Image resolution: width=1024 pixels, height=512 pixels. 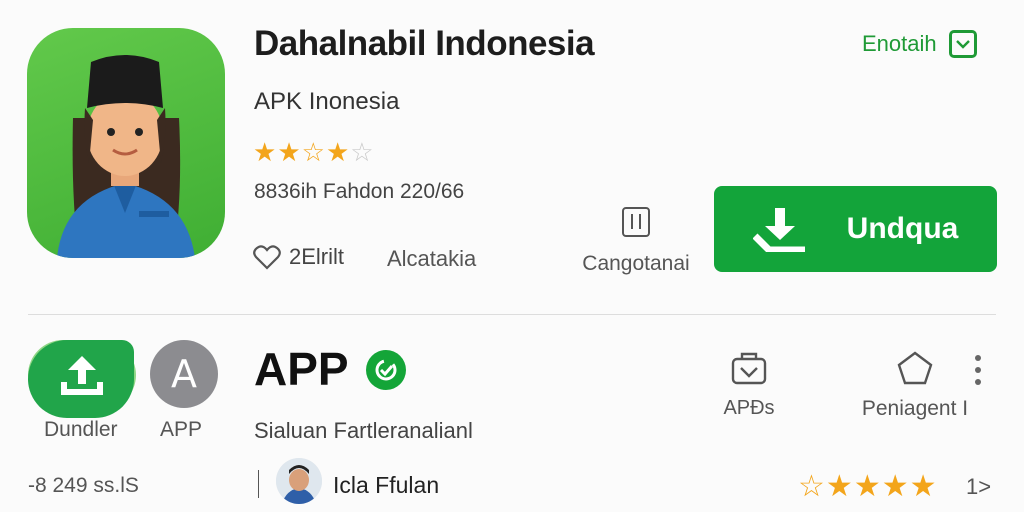 What do you see at coordinates (82, 375) in the screenshot?
I see `upload-icon` at bounding box center [82, 375].